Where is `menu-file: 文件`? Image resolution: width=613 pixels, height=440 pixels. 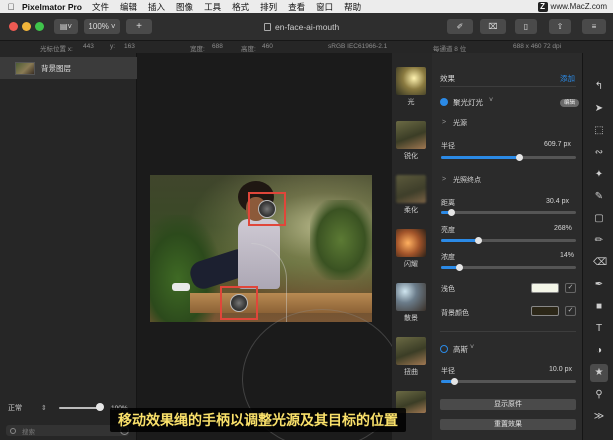
menu-file: 文件 is located at coordinates (100, 7).